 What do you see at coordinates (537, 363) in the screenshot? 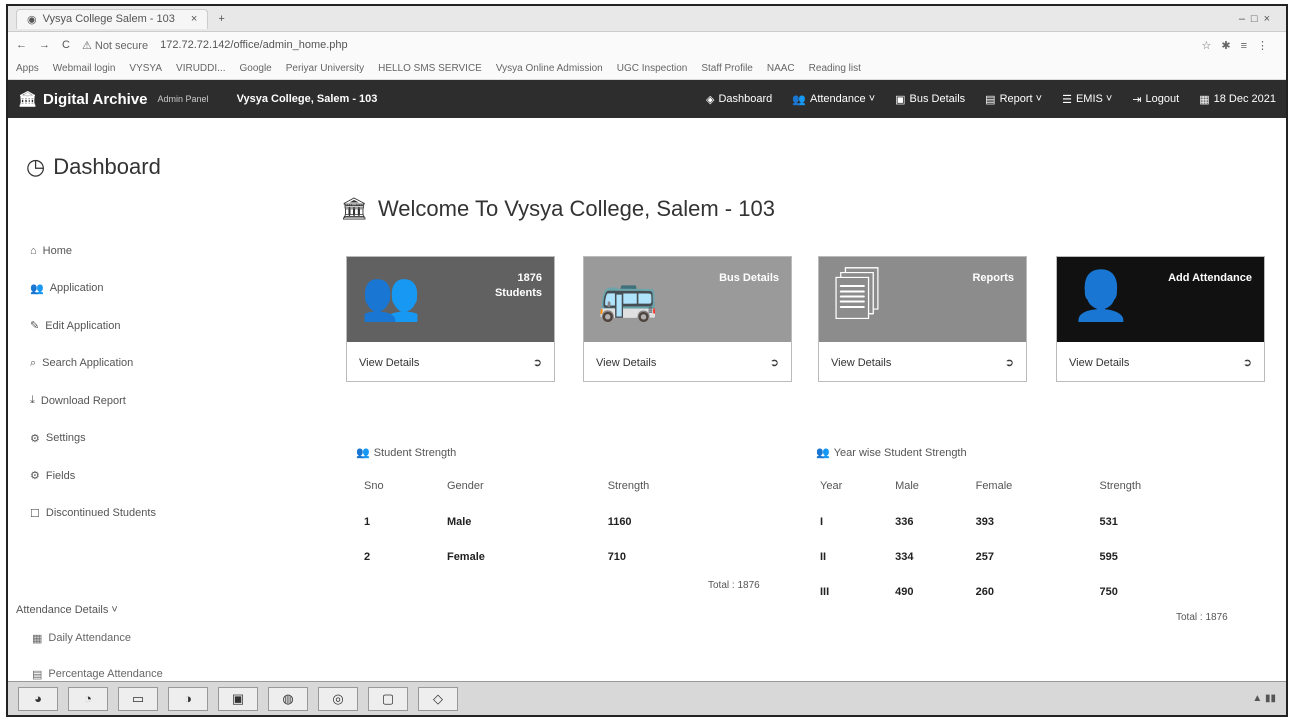
I see `arrow-circle-icon: ➲` at bounding box center [537, 363].